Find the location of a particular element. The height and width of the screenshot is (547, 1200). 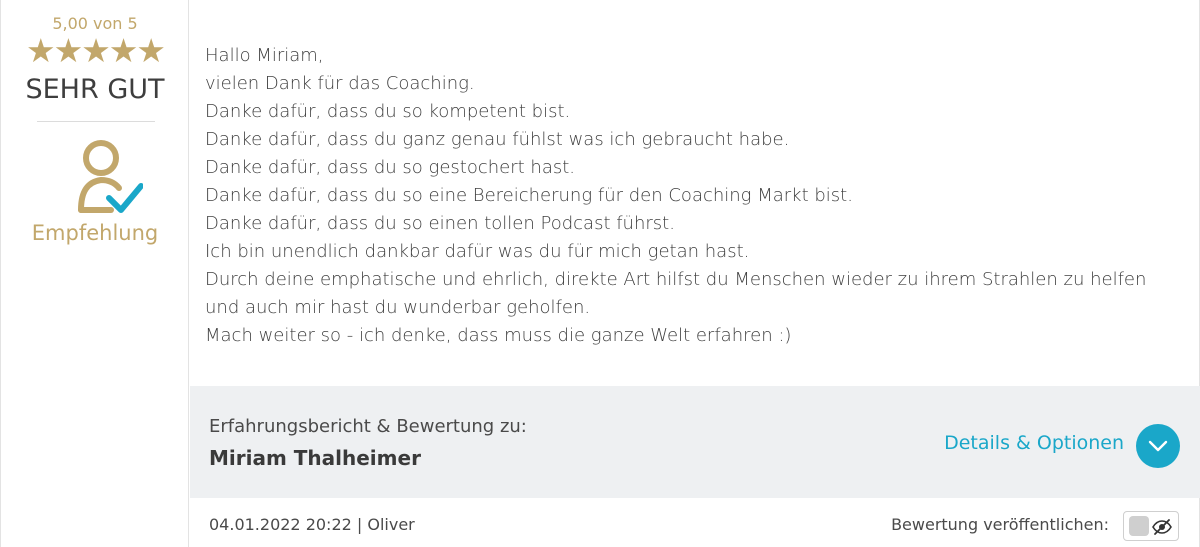

review-line: Danke dafür, dass du so gestochert hast. is located at coordinates (390, 167).